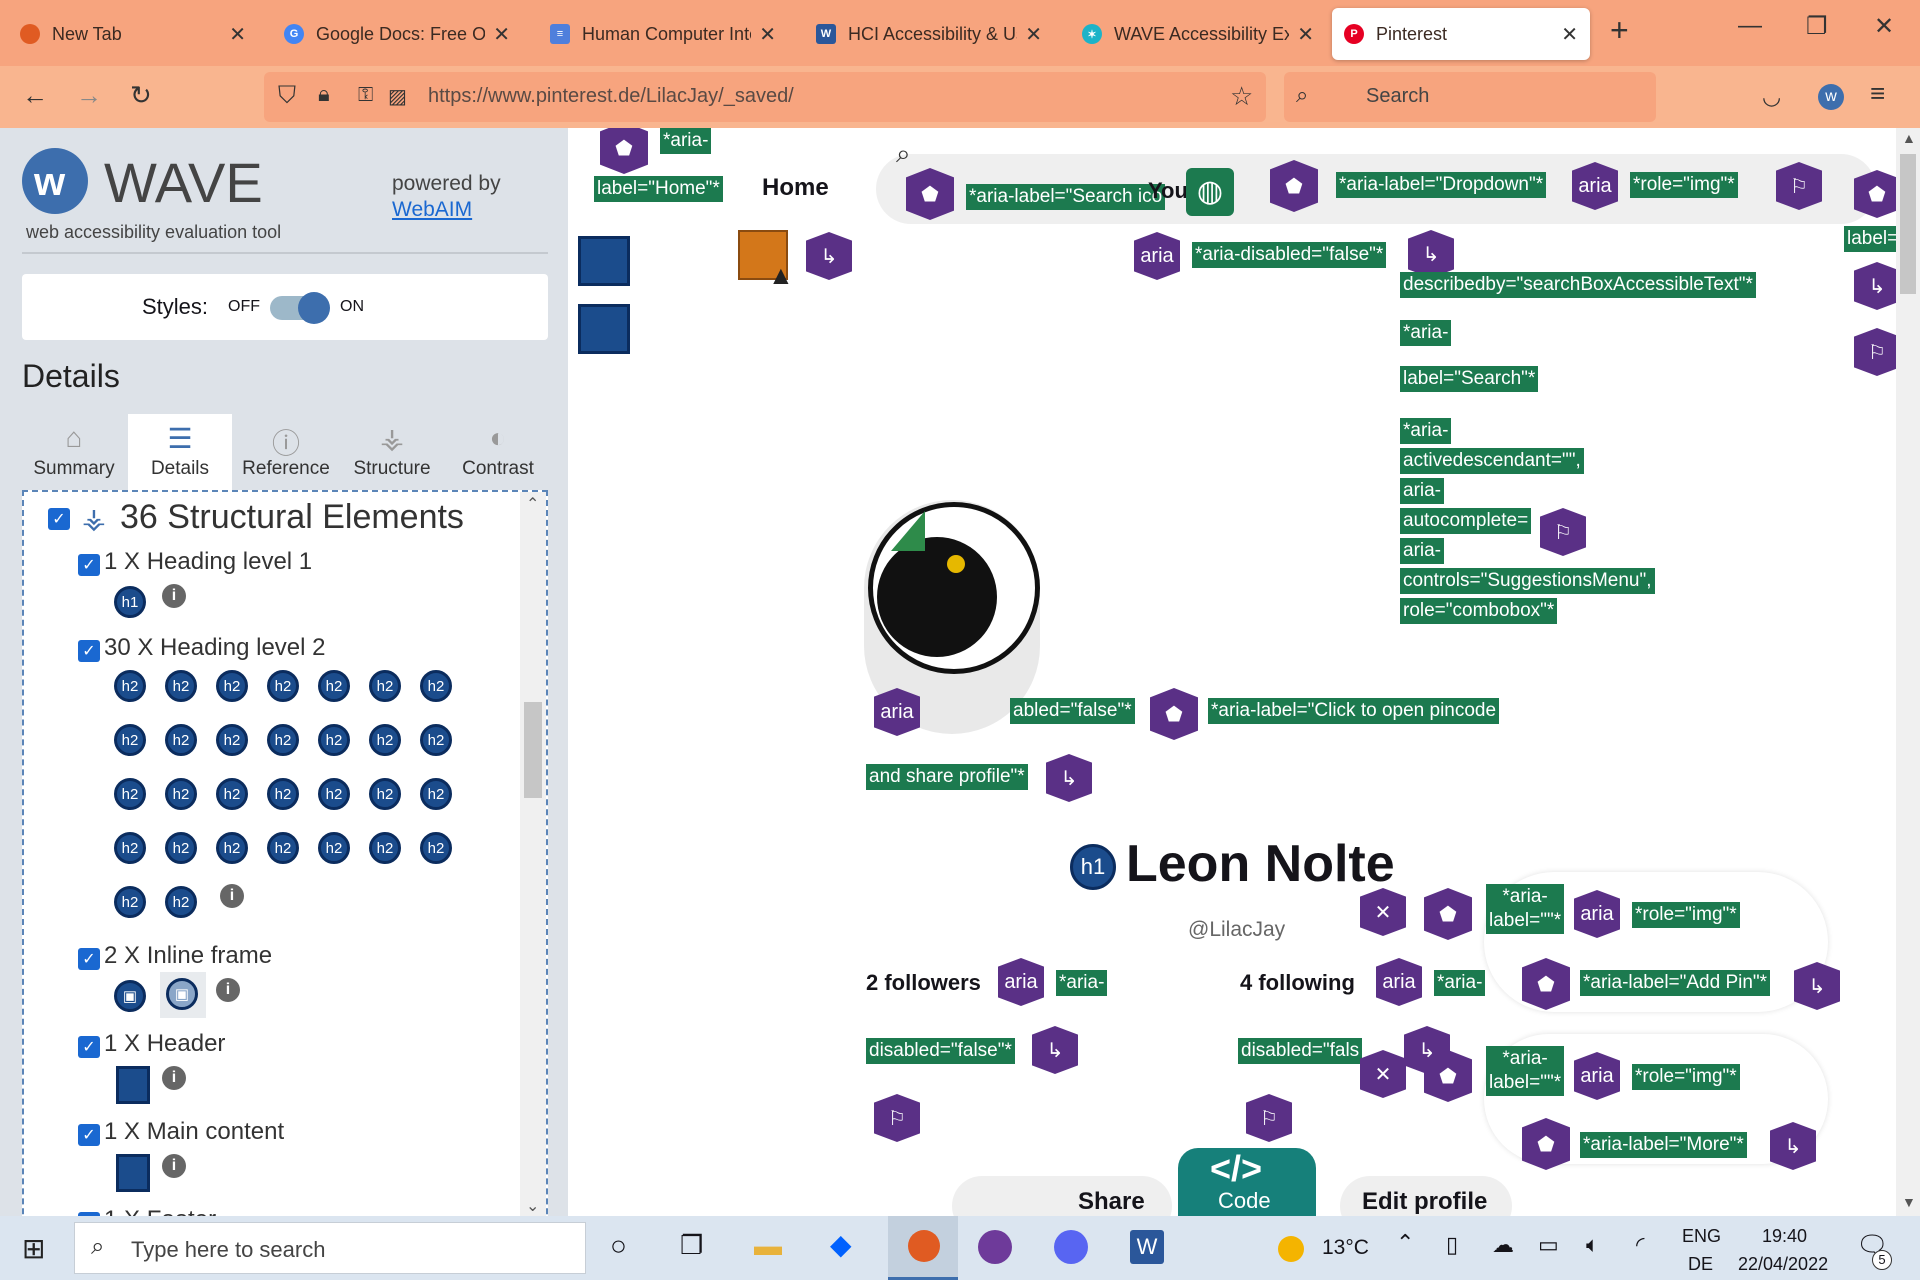  What do you see at coordinates (1877, 93) in the screenshot?
I see `menu-icon: ≡` at bounding box center [1877, 93].